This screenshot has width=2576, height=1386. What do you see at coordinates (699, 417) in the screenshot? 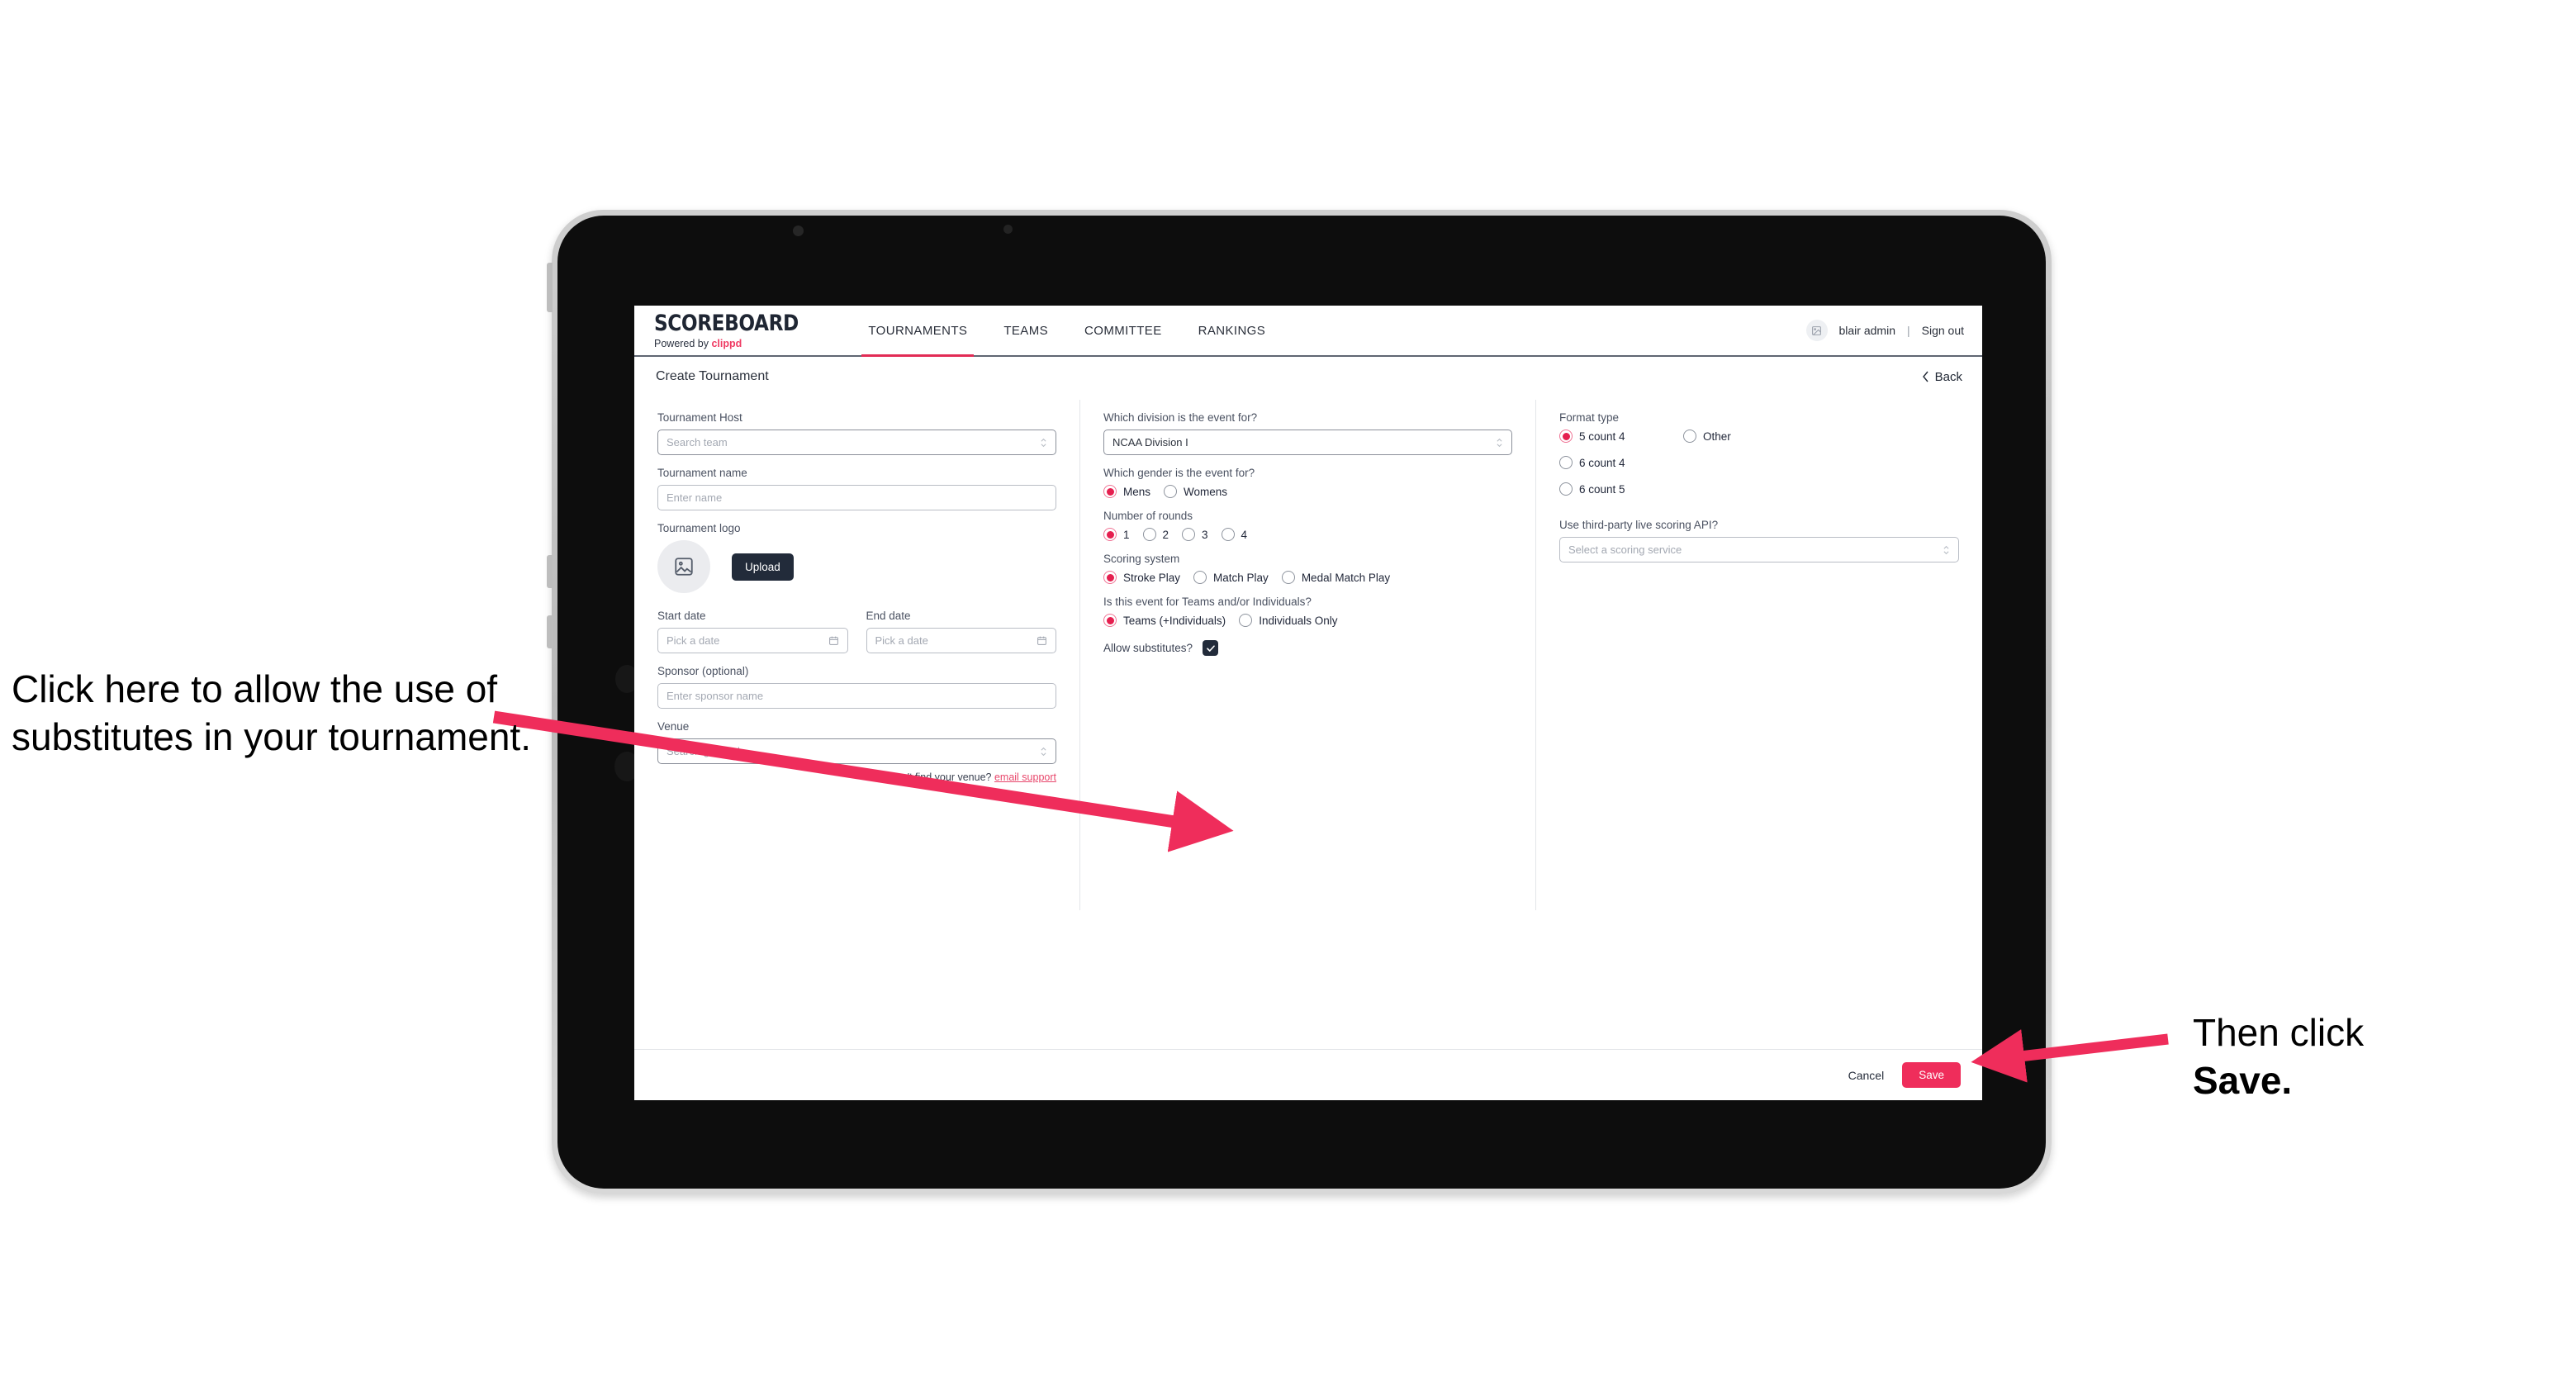
I see `tournament-host-label: Tournament Host` at bounding box center [699, 417].